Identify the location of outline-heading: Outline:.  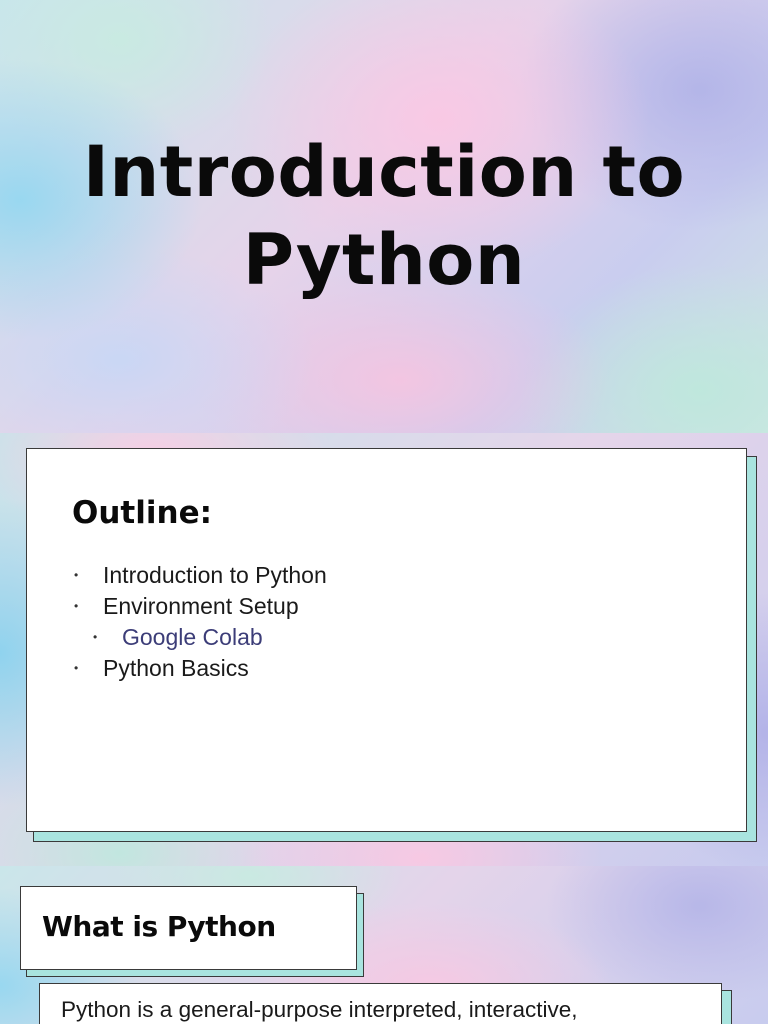
(142, 513).